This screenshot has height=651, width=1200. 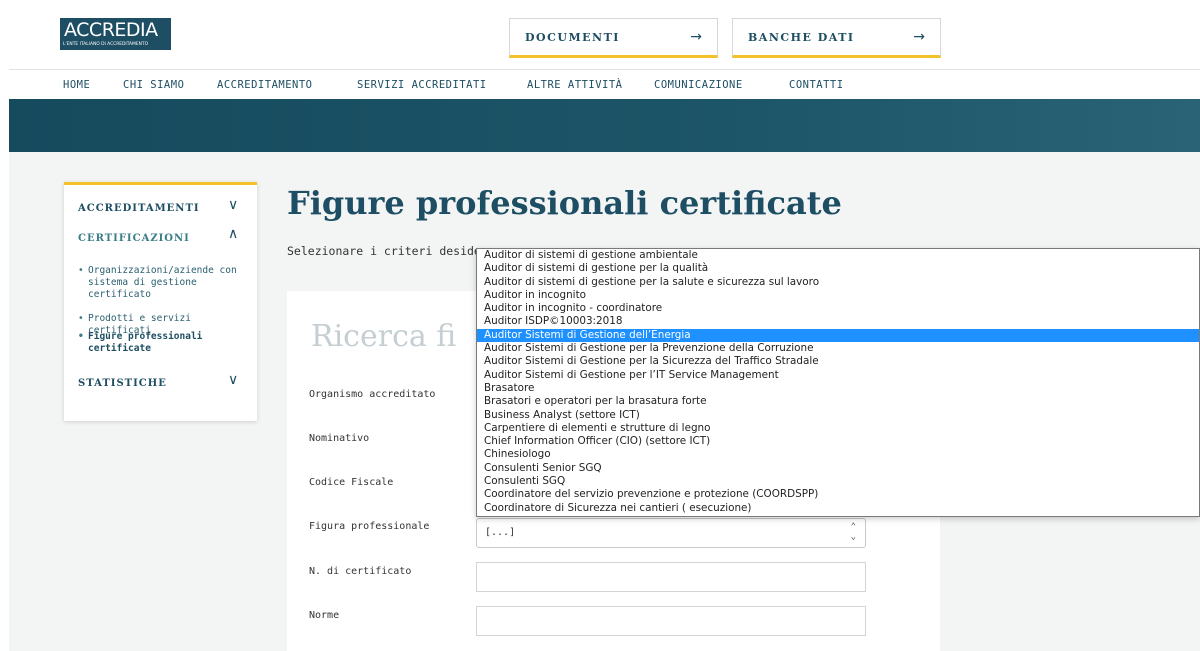 What do you see at coordinates (500, 532) in the screenshot?
I see `select-value: [...]` at bounding box center [500, 532].